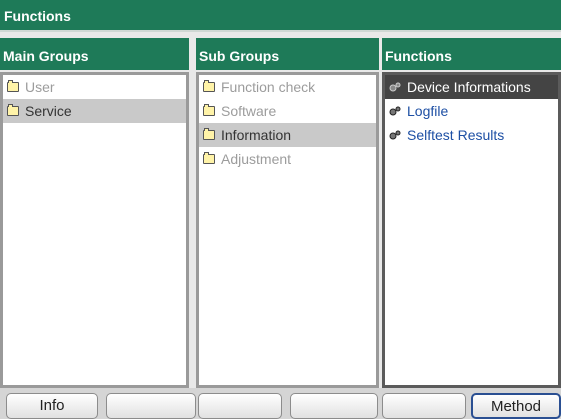 This screenshot has height=419, width=561. What do you see at coordinates (94, 111) in the screenshot?
I see `main-group-item-service: Service` at bounding box center [94, 111].